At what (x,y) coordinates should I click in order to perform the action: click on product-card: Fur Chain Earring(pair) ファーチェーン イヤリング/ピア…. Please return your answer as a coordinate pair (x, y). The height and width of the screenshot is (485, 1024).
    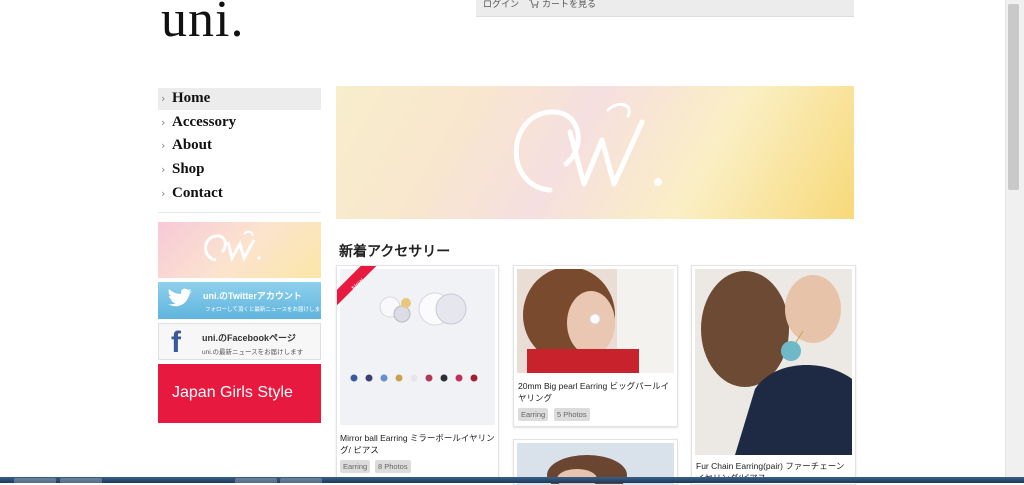
    Looking at the image, I should click on (773, 375).